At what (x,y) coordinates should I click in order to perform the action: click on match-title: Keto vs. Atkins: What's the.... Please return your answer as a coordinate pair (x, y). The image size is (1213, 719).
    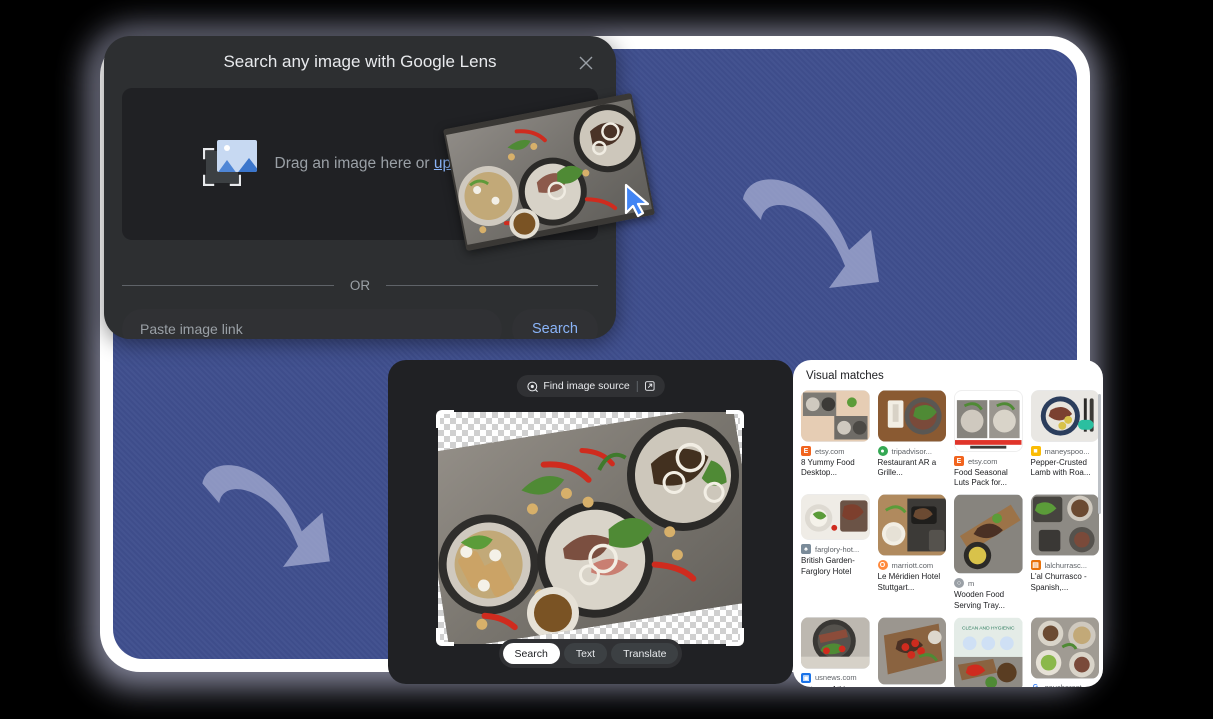
    Looking at the image, I should click on (835, 686).